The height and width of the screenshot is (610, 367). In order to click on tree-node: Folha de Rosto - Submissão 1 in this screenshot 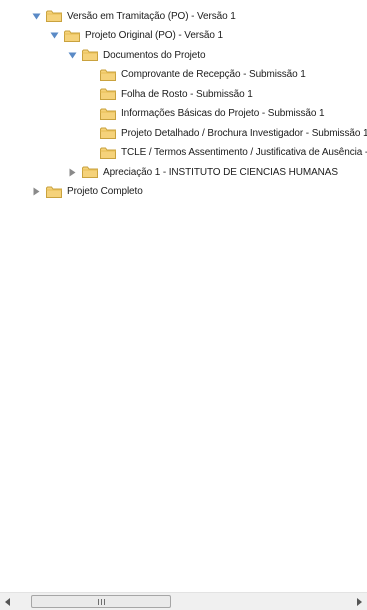, I will do `click(168, 94)`.